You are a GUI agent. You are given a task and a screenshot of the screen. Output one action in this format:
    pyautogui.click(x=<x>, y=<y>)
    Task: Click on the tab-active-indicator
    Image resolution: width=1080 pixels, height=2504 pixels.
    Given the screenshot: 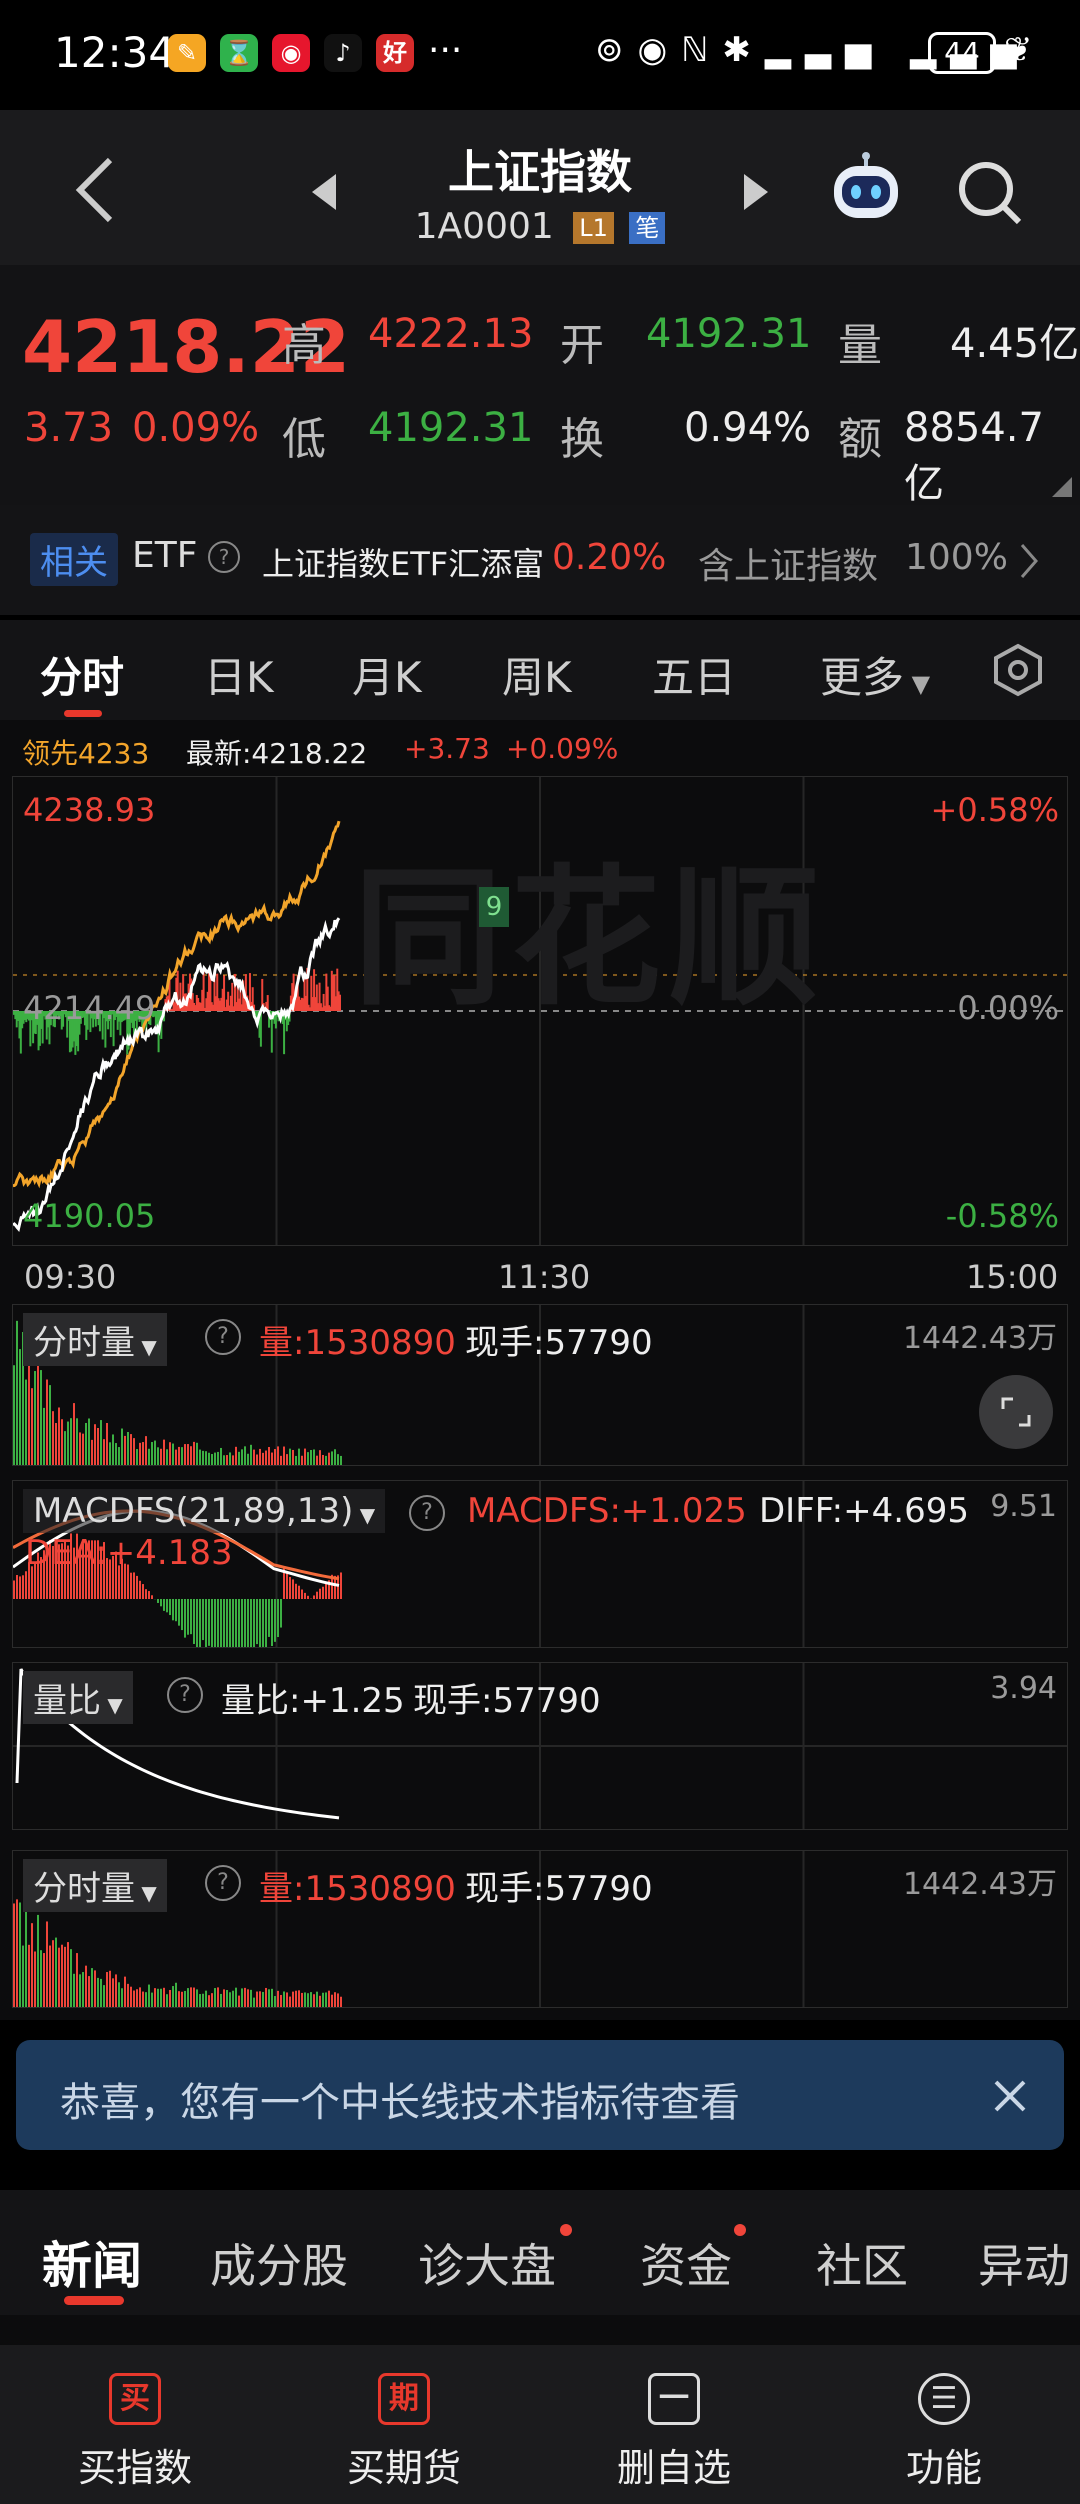 What is the action you would take?
    pyautogui.click(x=83, y=713)
    